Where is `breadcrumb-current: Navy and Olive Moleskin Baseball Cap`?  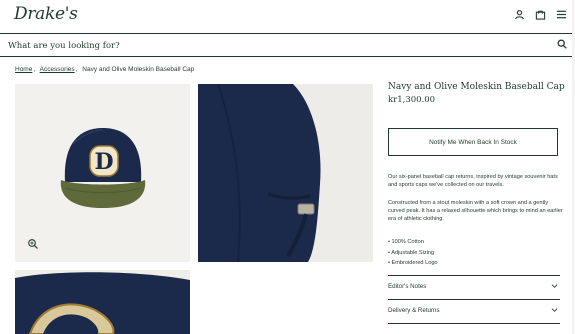
breadcrumb-current: Navy and Olive Moleskin Baseball Cap is located at coordinates (138, 69).